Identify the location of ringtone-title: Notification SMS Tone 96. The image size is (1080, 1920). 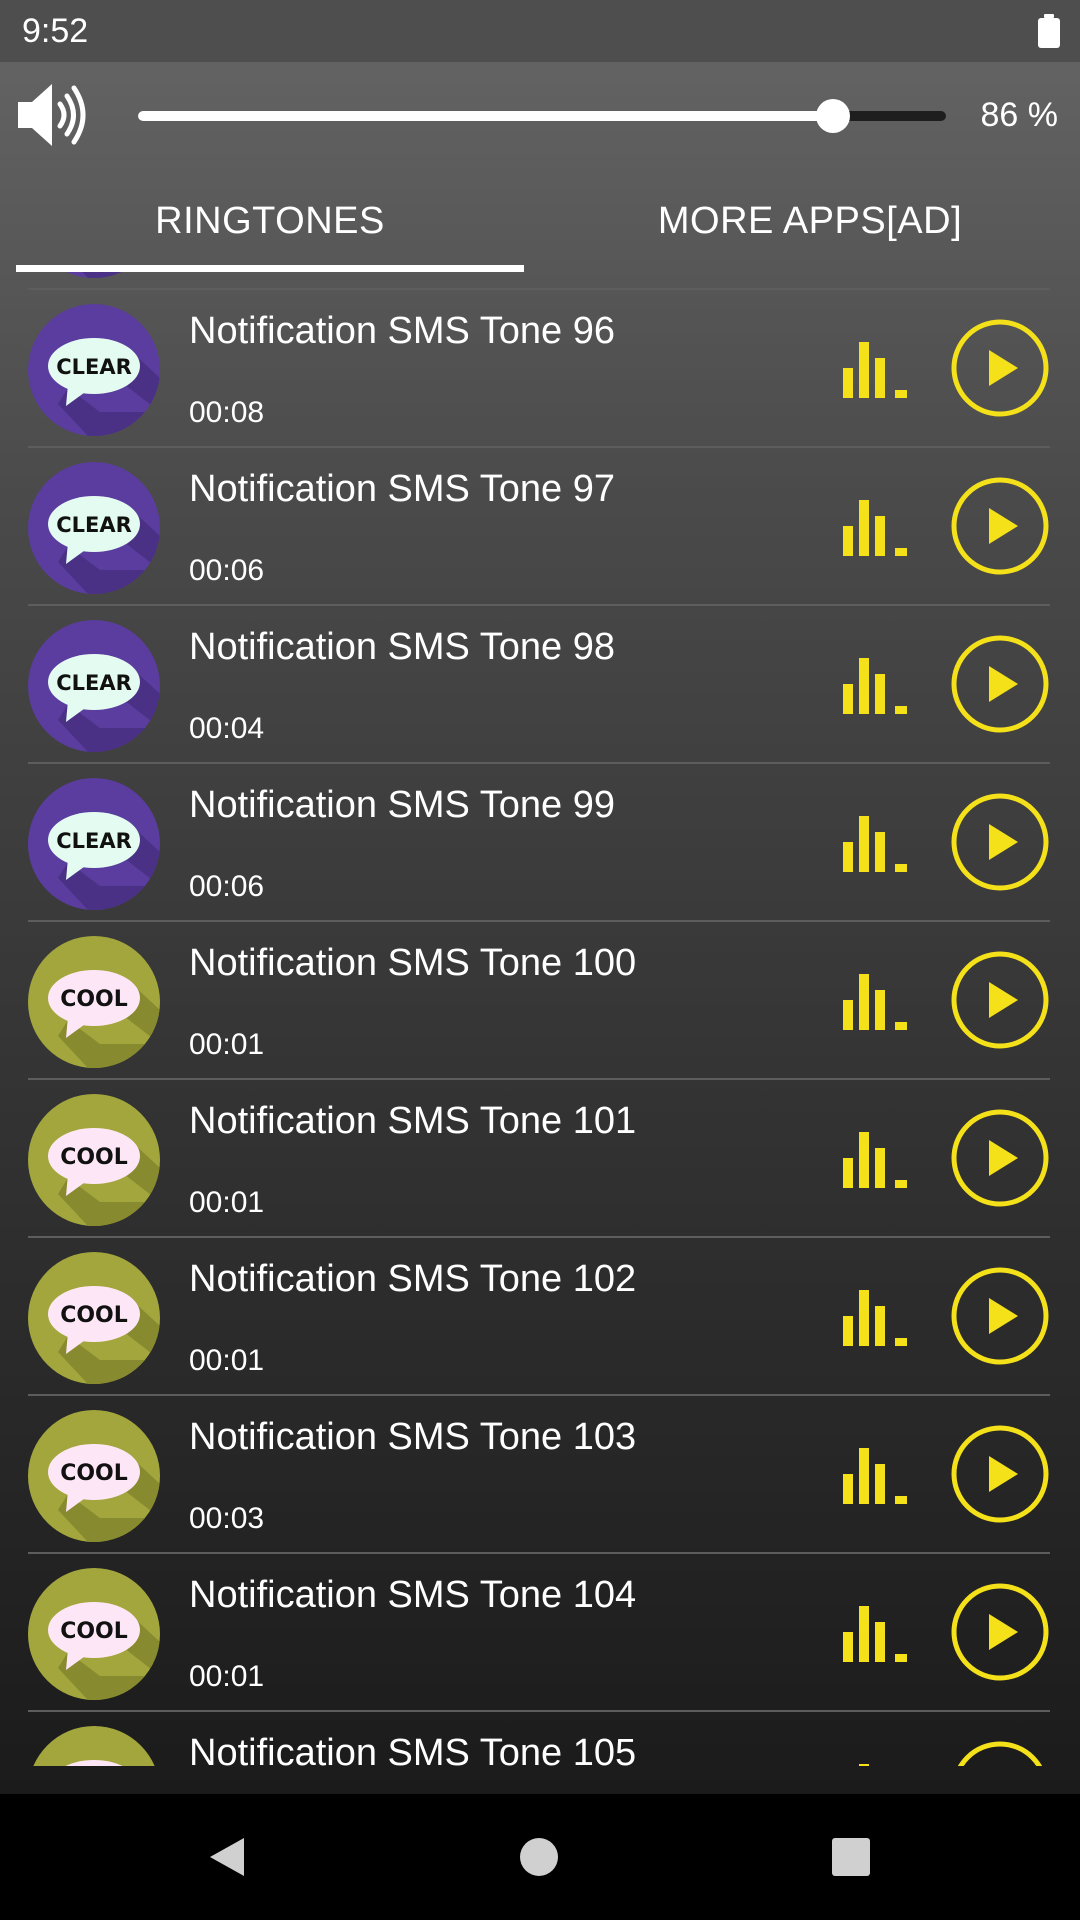
(402, 331).